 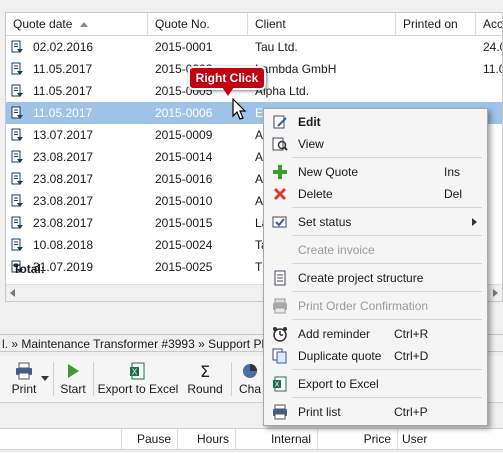 I want to click on table-cell-no: 2015-0009, so click(x=184, y=135).